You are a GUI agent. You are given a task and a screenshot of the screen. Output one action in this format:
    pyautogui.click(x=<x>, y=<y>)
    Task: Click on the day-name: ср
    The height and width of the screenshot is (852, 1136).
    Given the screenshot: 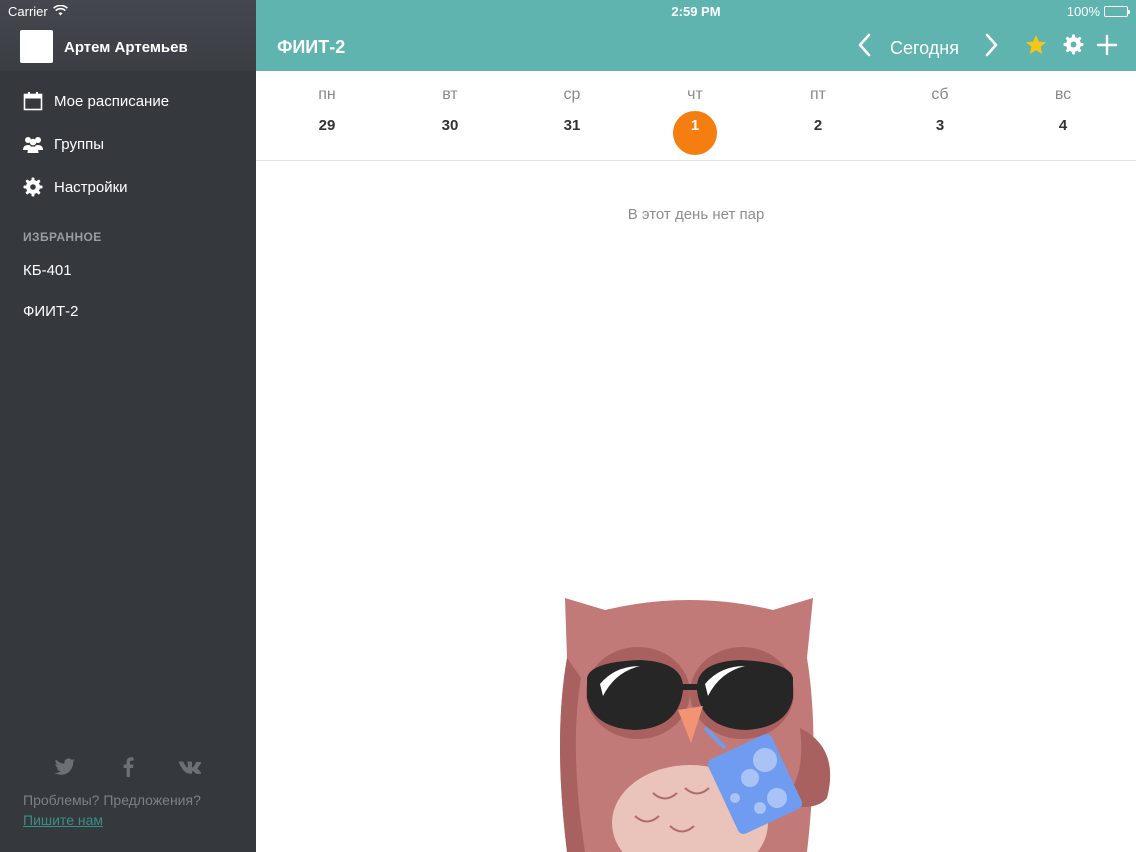 What is the action you would take?
    pyautogui.click(x=572, y=94)
    